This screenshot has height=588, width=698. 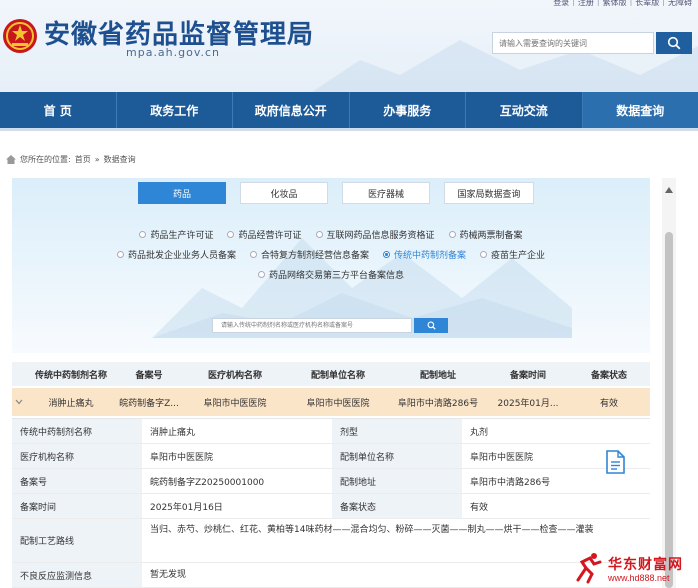 I want to click on accessibility-link: 无障碍, so click(x=680, y=4).